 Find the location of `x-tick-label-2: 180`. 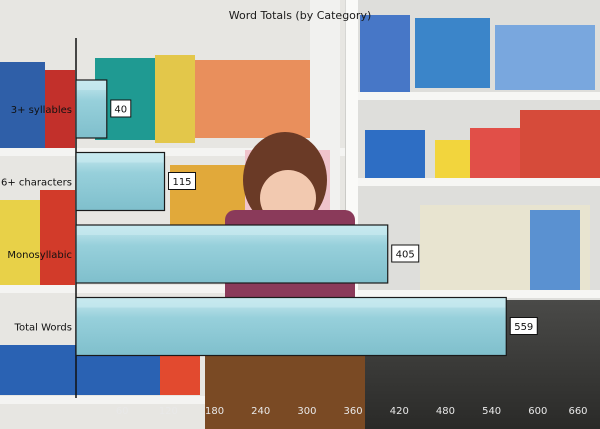

x-tick-label-2: 180 is located at coordinates (214, 411).